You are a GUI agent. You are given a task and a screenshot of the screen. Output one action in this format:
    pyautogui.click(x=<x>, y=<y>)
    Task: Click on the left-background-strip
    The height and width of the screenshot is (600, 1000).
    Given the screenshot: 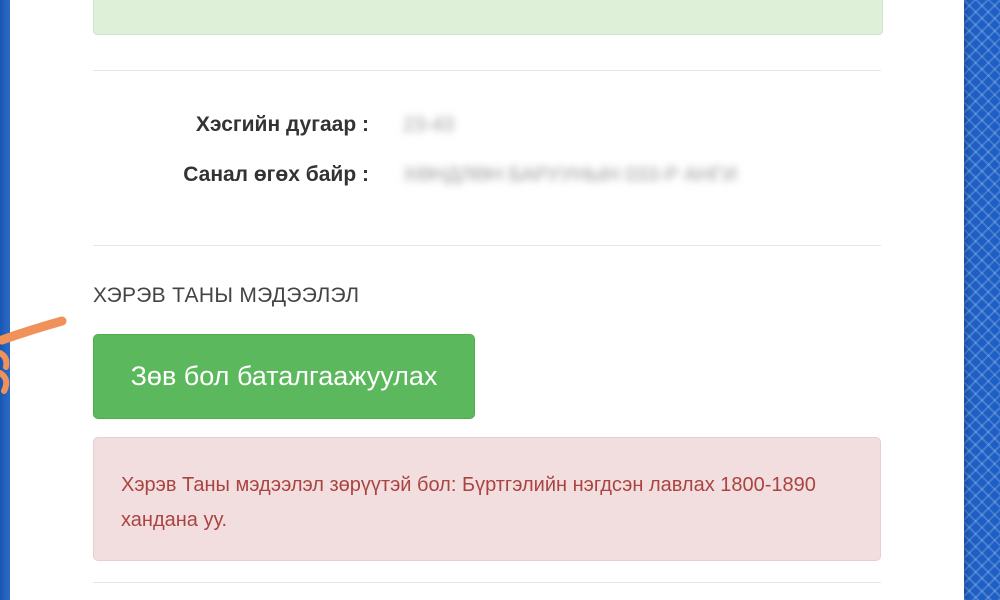 What is the action you would take?
    pyautogui.click(x=5, y=300)
    